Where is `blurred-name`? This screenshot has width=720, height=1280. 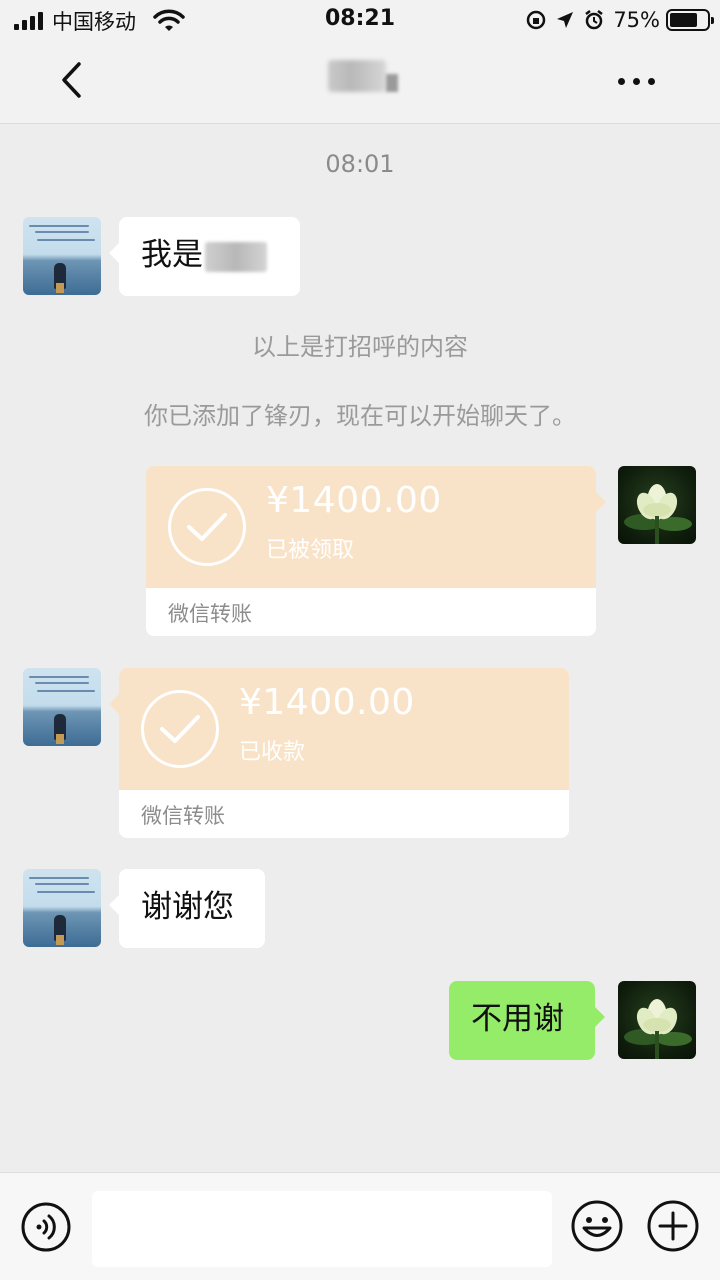 blurred-name is located at coordinates (236, 256).